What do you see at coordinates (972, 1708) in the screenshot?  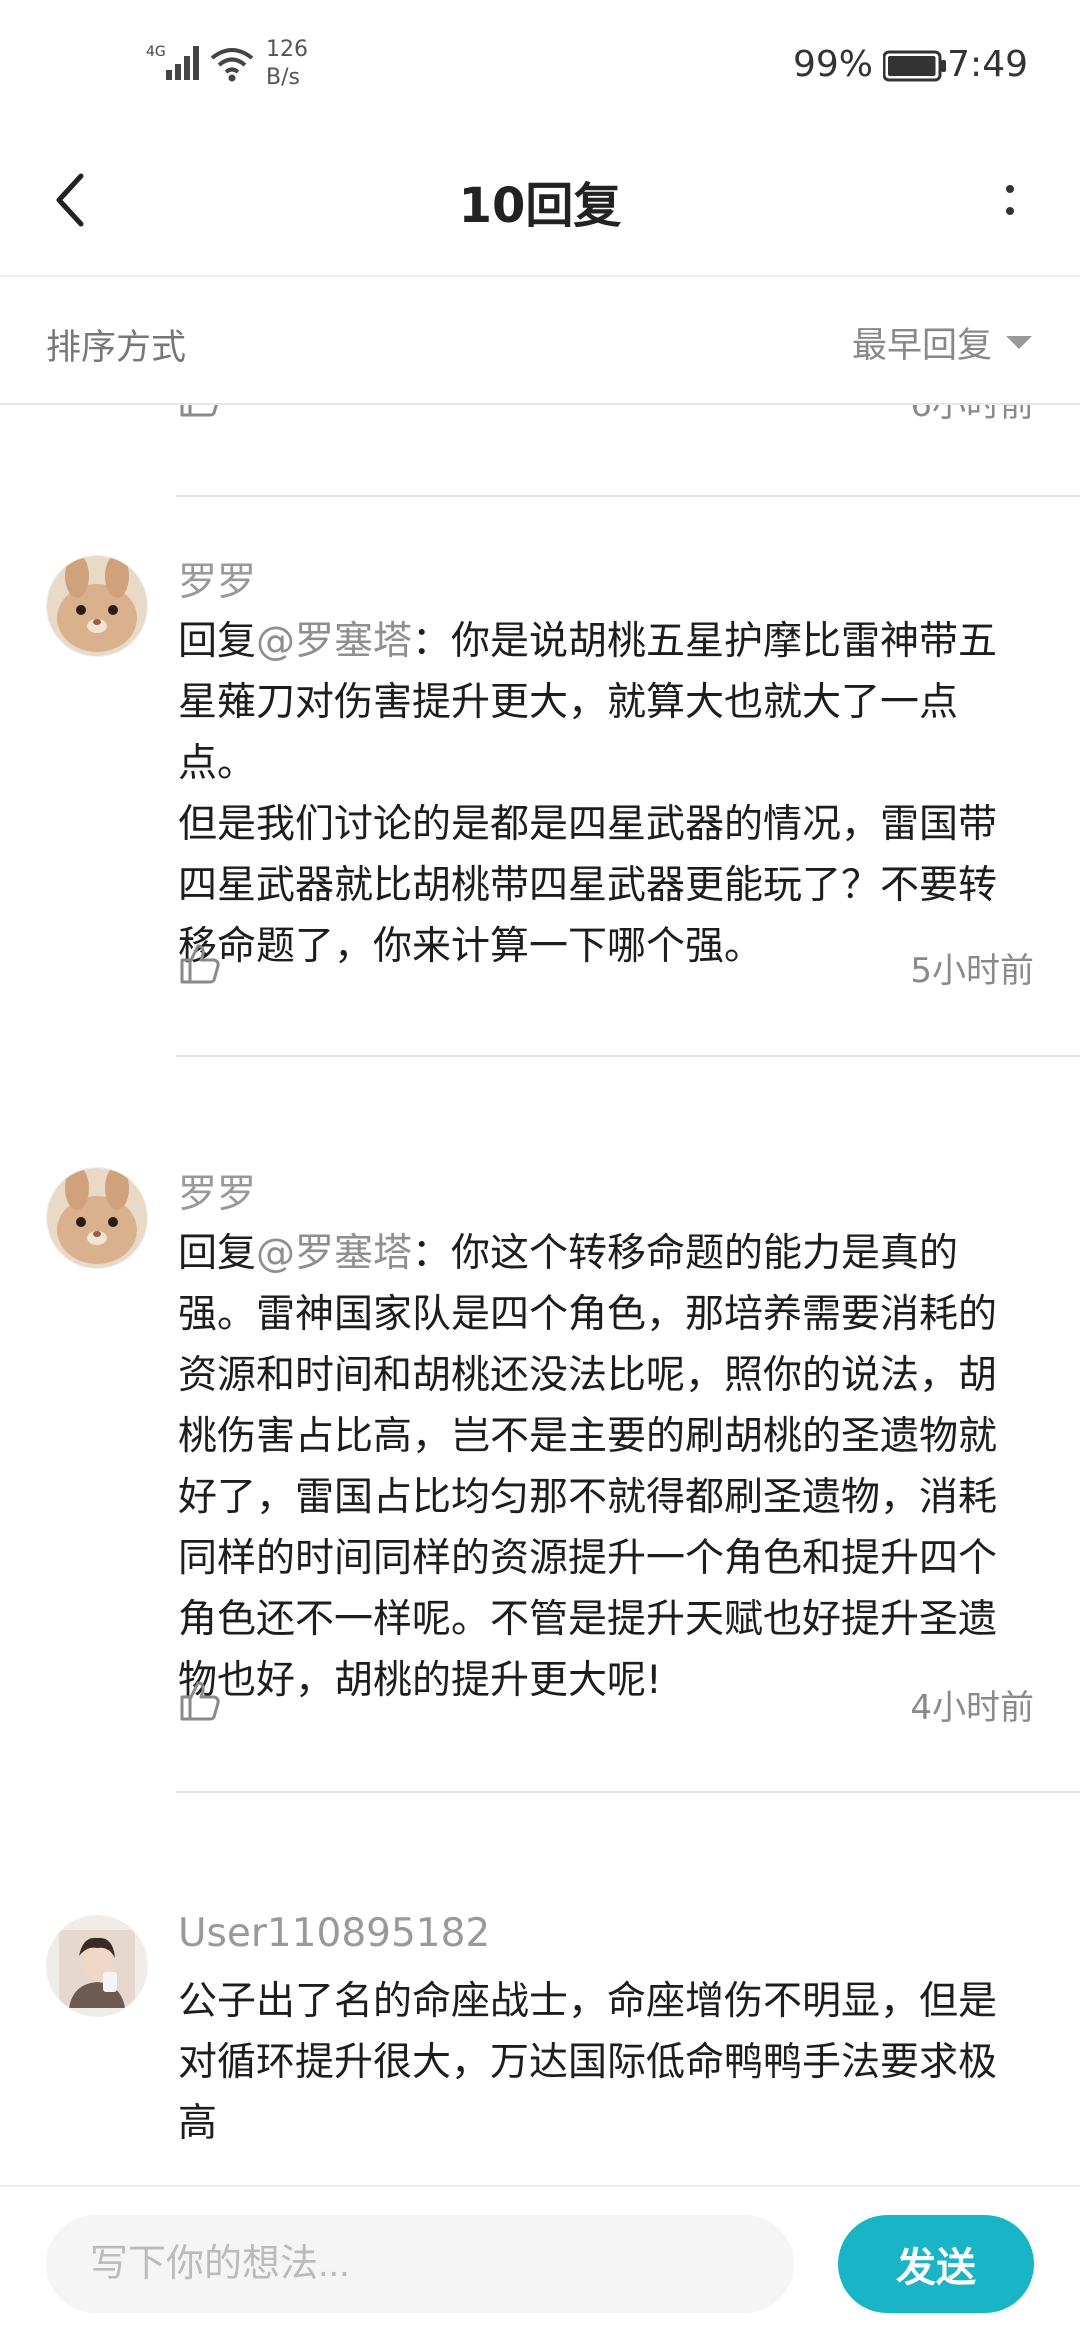 I see `reply-time: 4小时前` at bounding box center [972, 1708].